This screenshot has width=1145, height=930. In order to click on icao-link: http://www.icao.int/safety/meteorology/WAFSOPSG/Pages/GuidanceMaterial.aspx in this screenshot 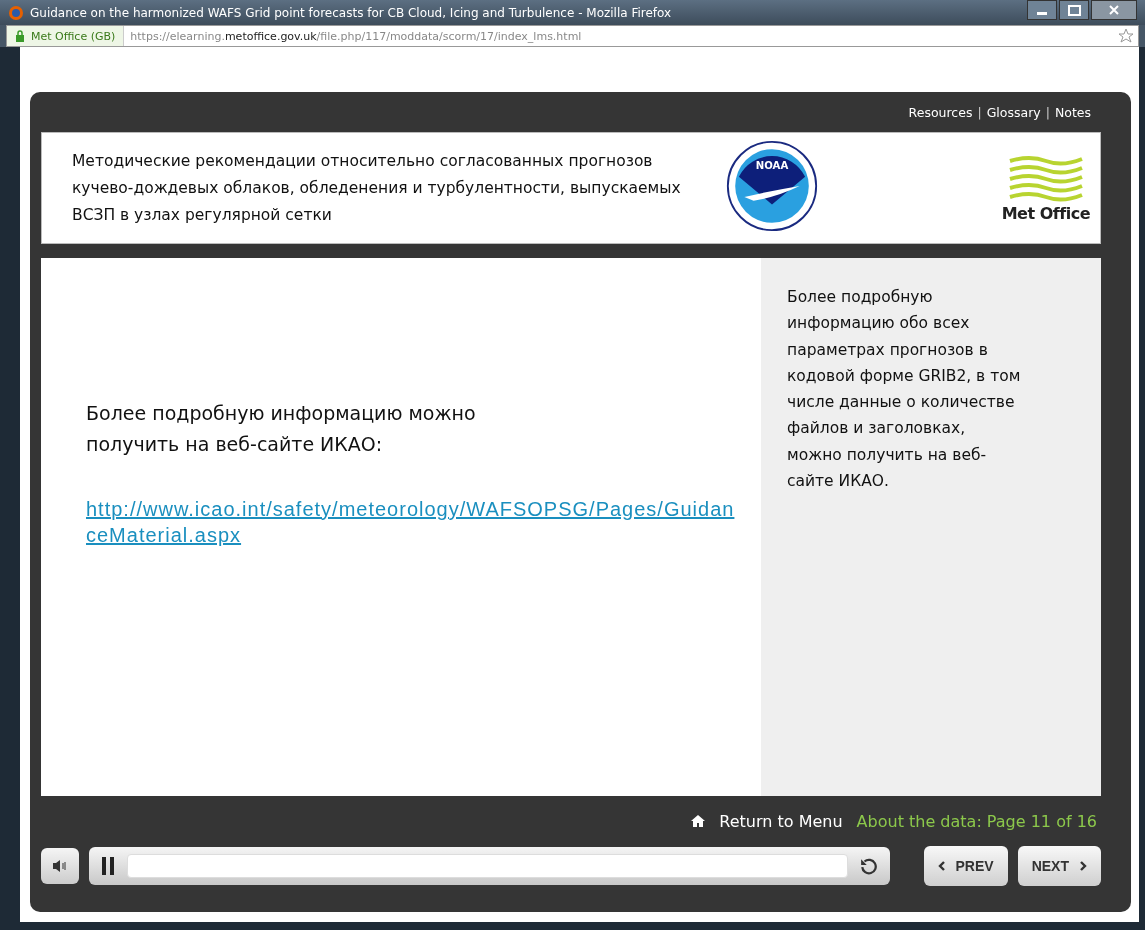, I will do `click(413, 522)`.